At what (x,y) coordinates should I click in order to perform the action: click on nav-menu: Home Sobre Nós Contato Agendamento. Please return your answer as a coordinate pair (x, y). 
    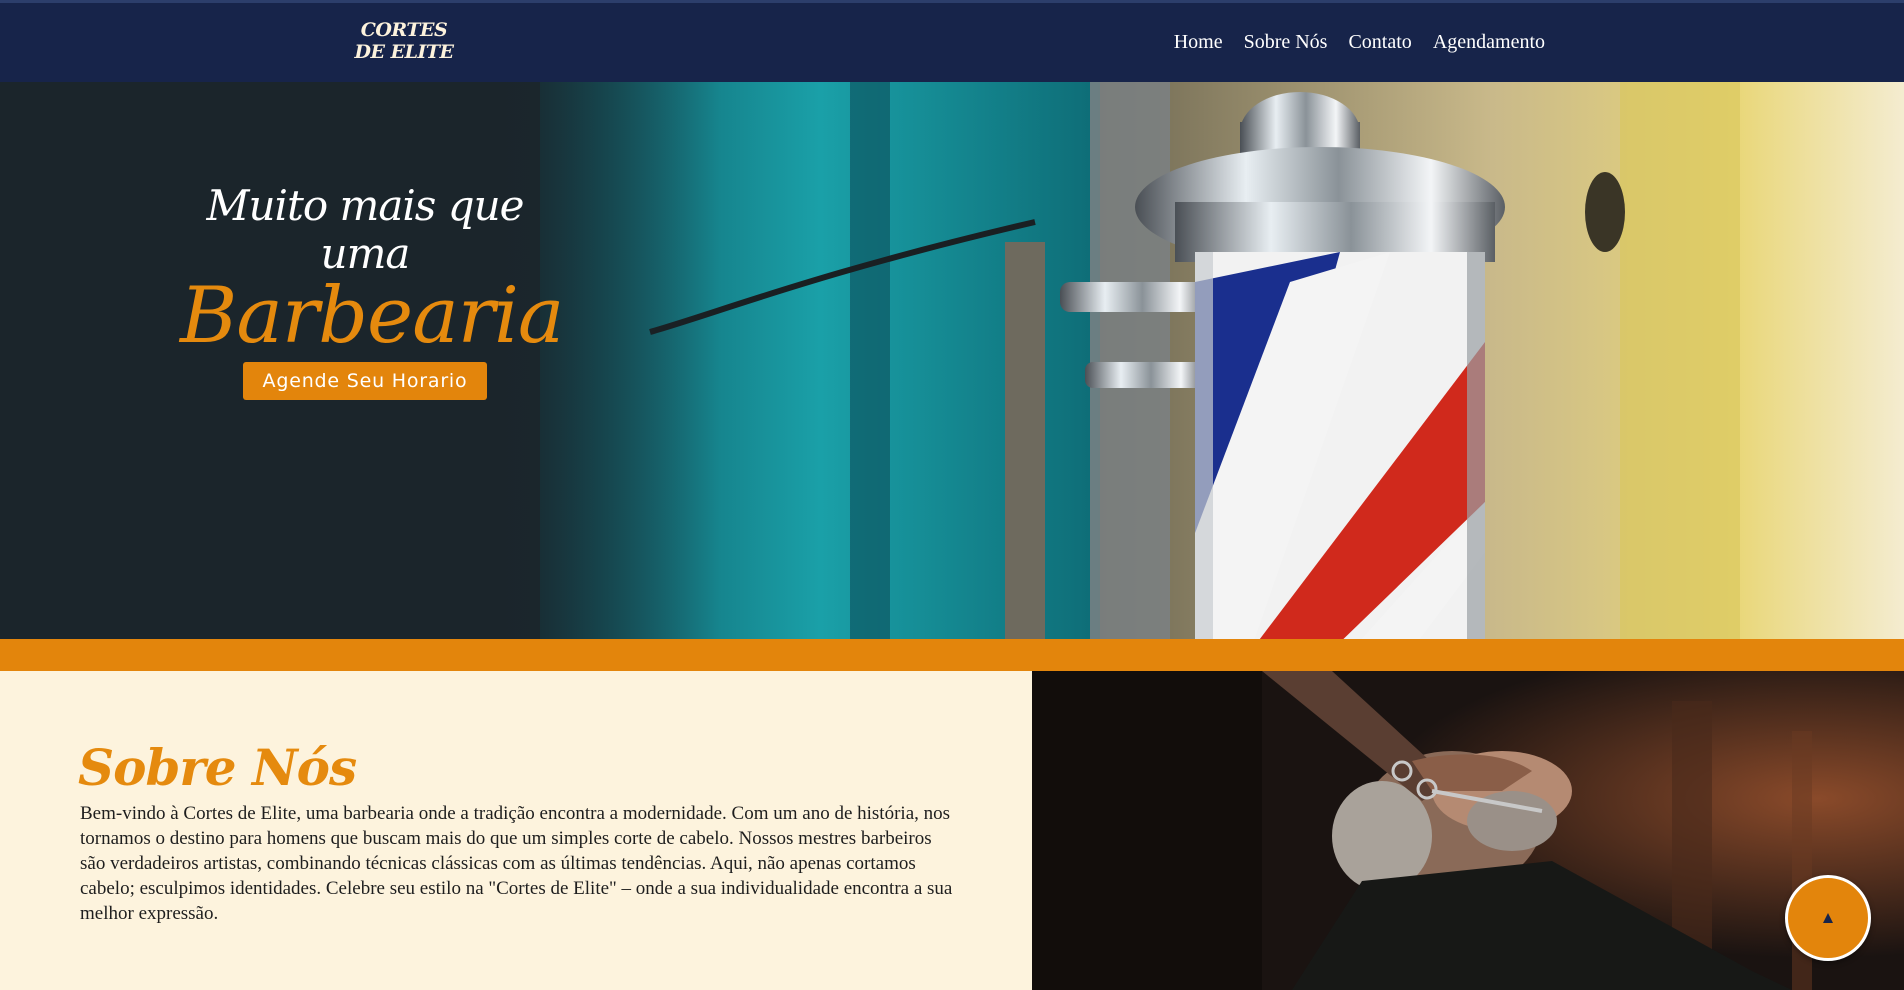
    Looking at the image, I should click on (1359, 42).